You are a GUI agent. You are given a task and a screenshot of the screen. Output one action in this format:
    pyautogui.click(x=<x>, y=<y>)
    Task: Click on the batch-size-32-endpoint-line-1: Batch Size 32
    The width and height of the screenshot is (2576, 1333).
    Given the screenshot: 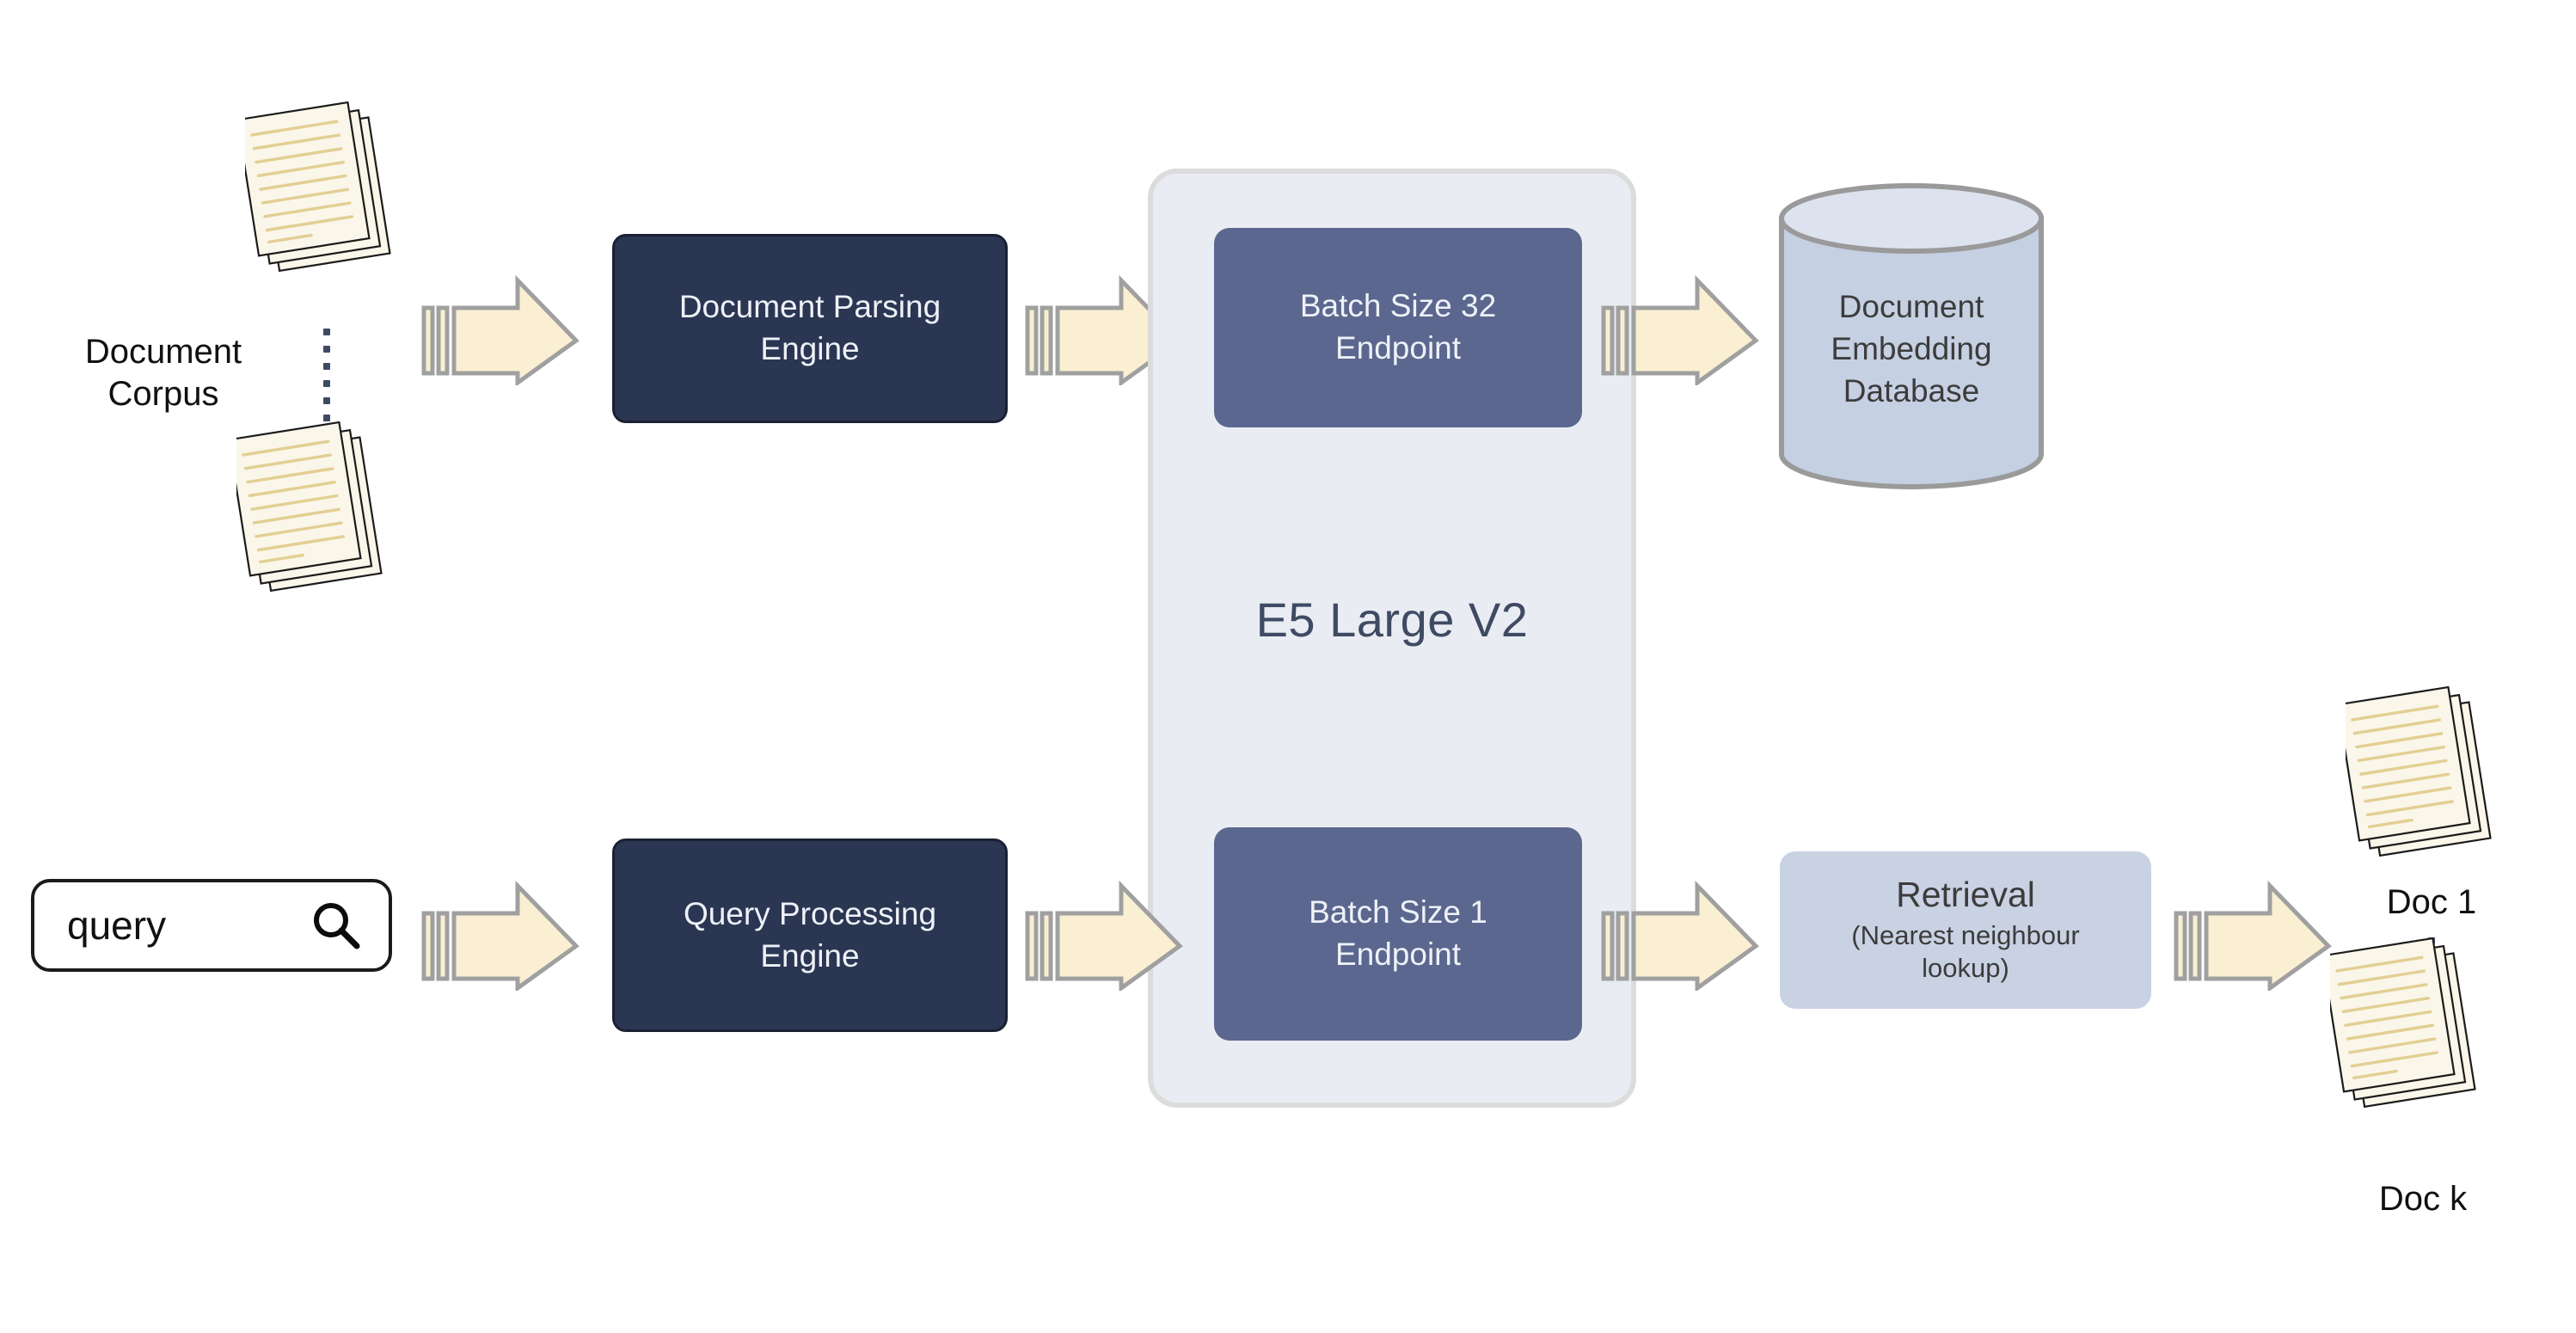 What is the action you would take?
    pyautogui.click(x=1398, y=306)
    